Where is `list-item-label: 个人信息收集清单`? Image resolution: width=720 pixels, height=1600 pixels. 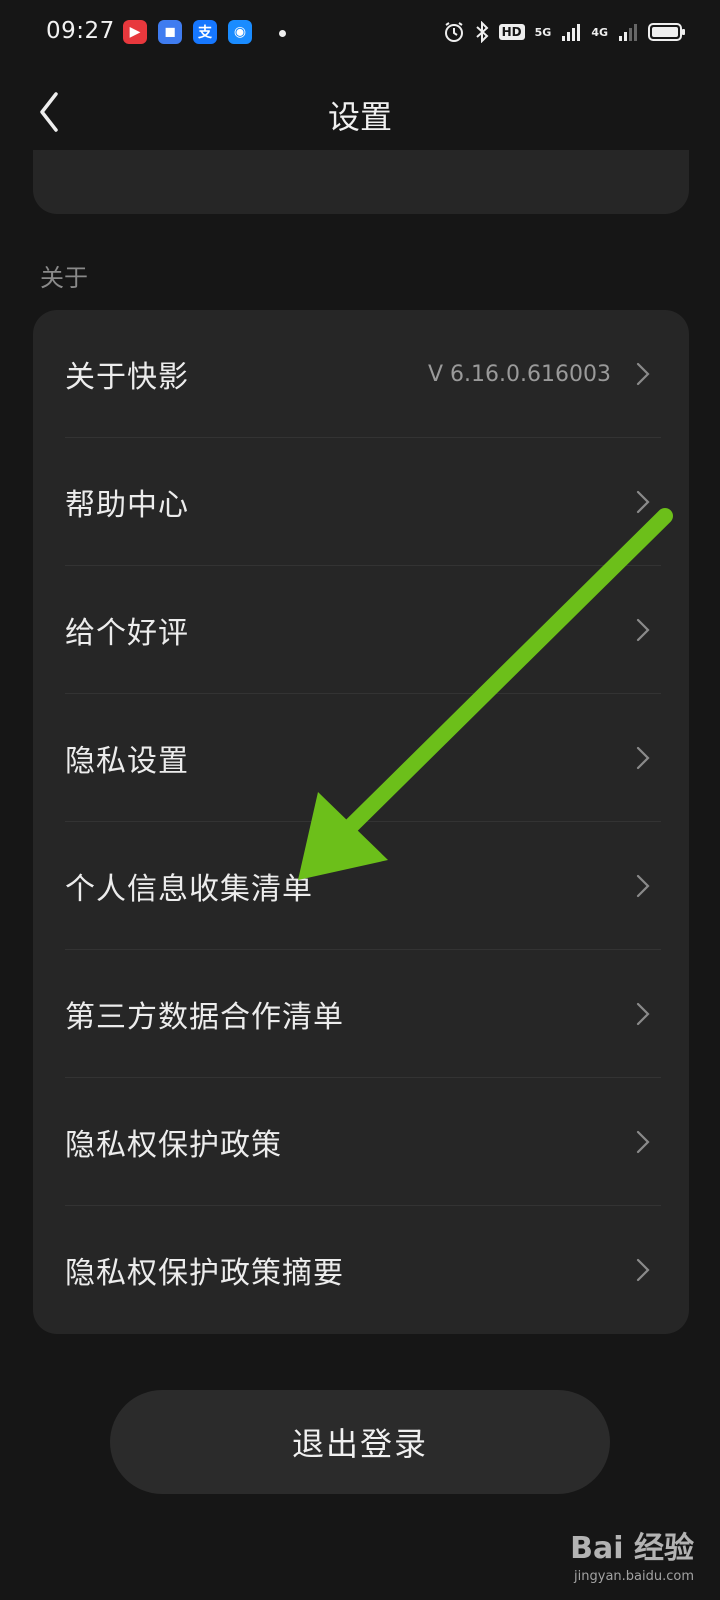
list-item-label: 个人信息收集清单 is located at coordinates (189, 889).